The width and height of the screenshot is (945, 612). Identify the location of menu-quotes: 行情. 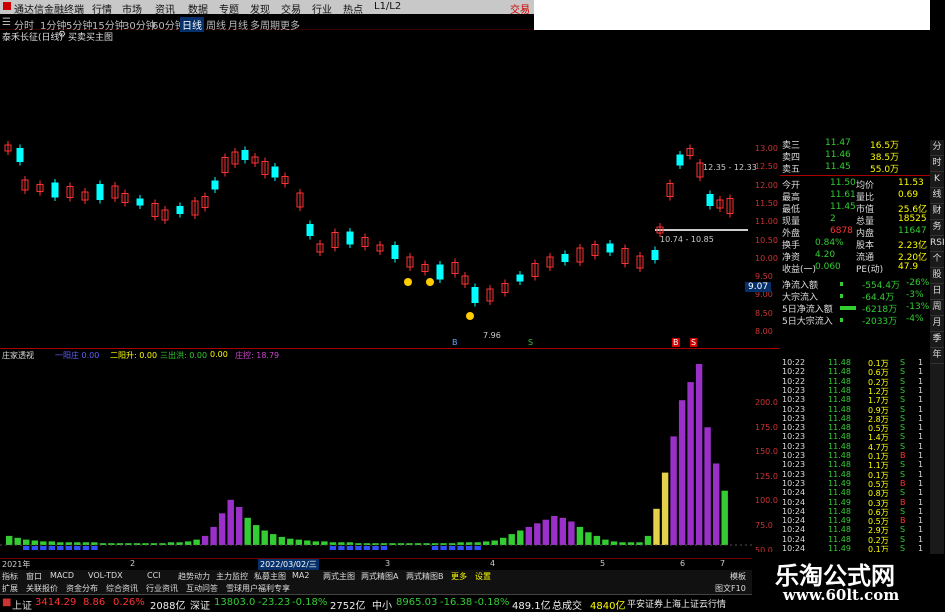
(102, 8).